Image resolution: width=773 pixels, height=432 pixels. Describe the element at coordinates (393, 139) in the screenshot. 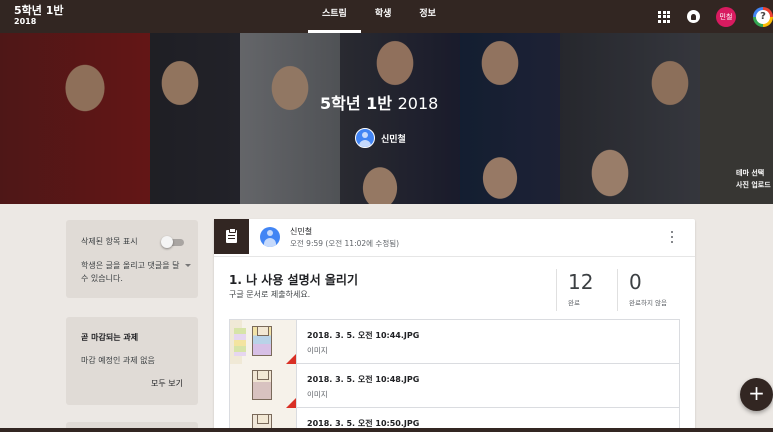

I see `teacher-name: 신민철` at that location.